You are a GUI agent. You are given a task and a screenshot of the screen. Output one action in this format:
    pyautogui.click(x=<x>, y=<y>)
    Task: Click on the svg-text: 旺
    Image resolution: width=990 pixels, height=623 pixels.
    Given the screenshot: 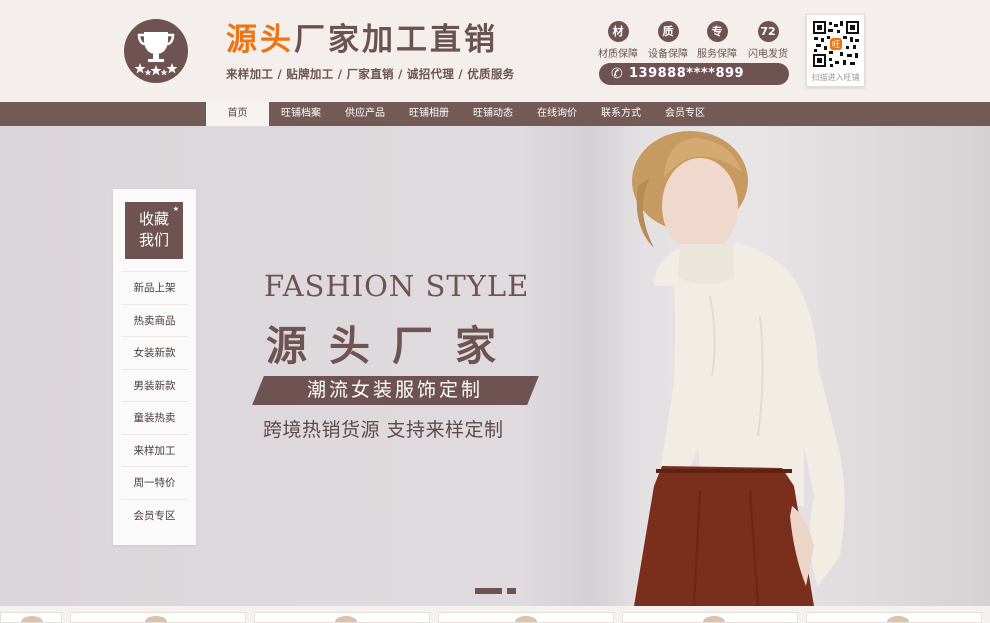 What is the action you would take?
    pyautogui.click(x=836, y=44)
    